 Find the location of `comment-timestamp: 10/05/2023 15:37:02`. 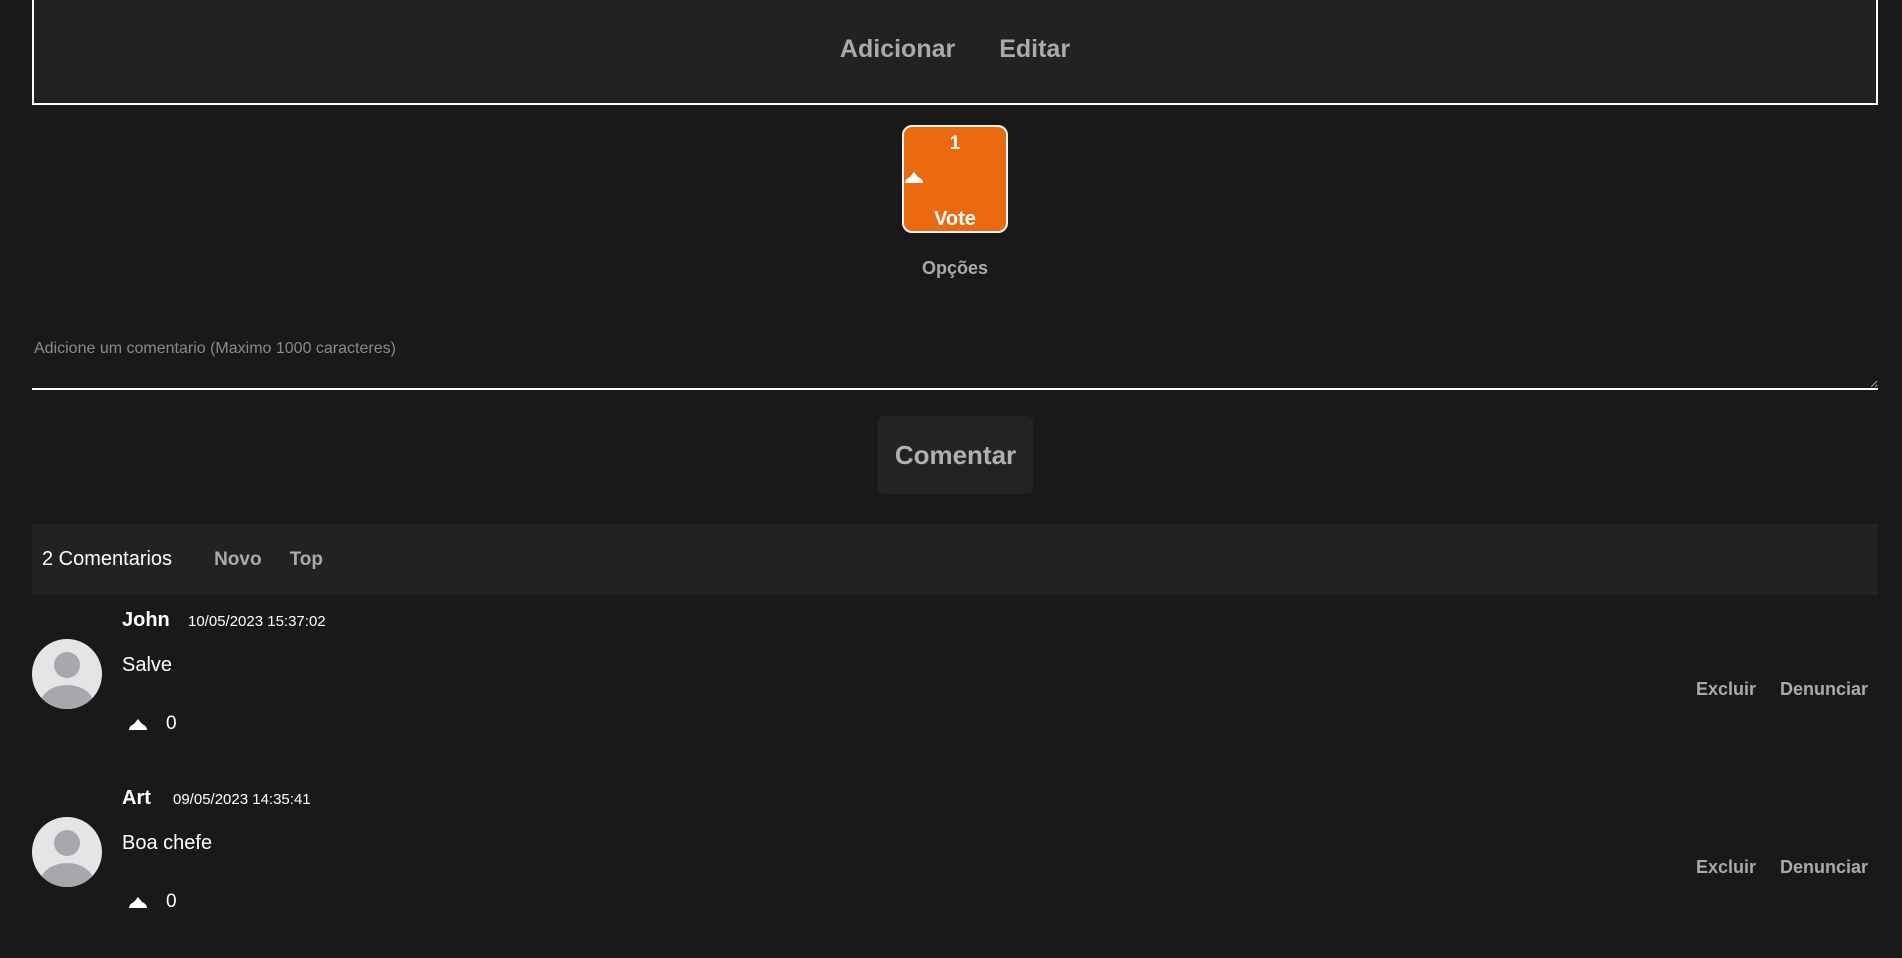

comment-timestamp: 10/05/2023 15:37:02 is located at coordinates (257, 621).